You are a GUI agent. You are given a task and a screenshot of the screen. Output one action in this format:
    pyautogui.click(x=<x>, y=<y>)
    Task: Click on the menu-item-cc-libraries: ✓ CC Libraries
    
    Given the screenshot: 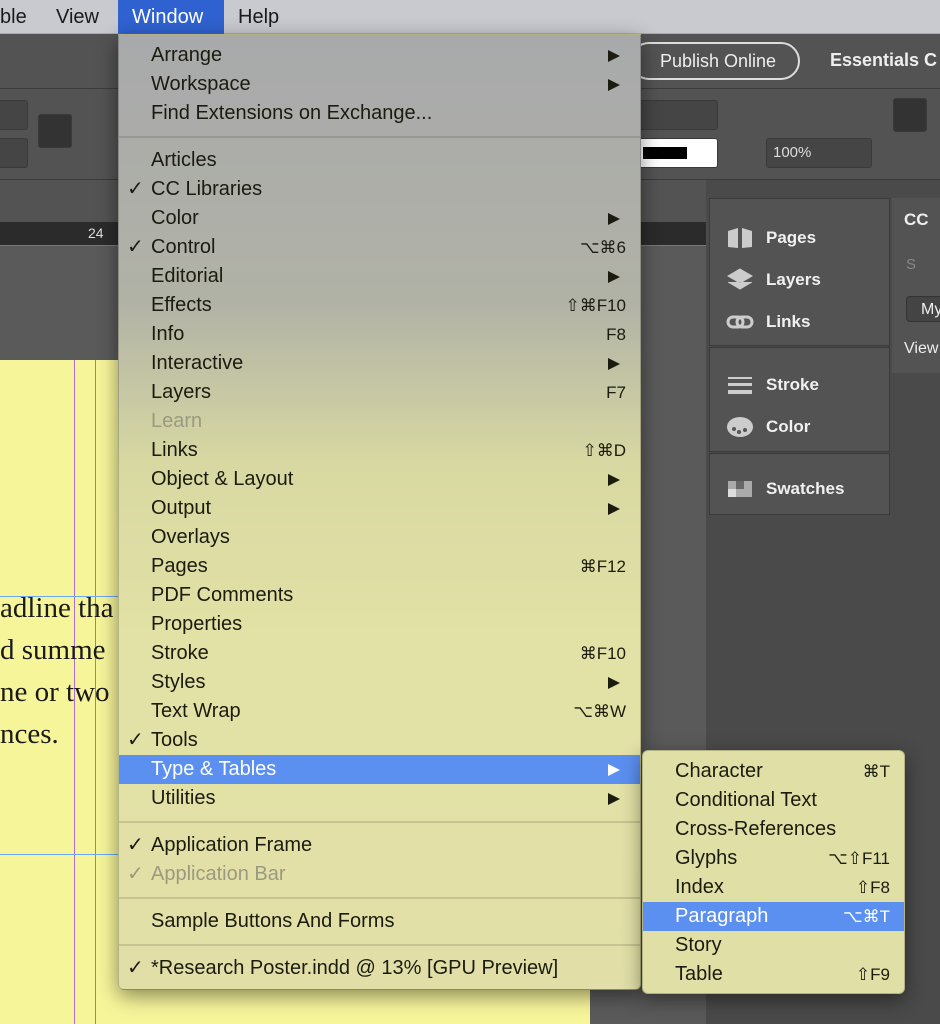 What is the action you would take?
    pyautogui.click(x=379, y=189)
    